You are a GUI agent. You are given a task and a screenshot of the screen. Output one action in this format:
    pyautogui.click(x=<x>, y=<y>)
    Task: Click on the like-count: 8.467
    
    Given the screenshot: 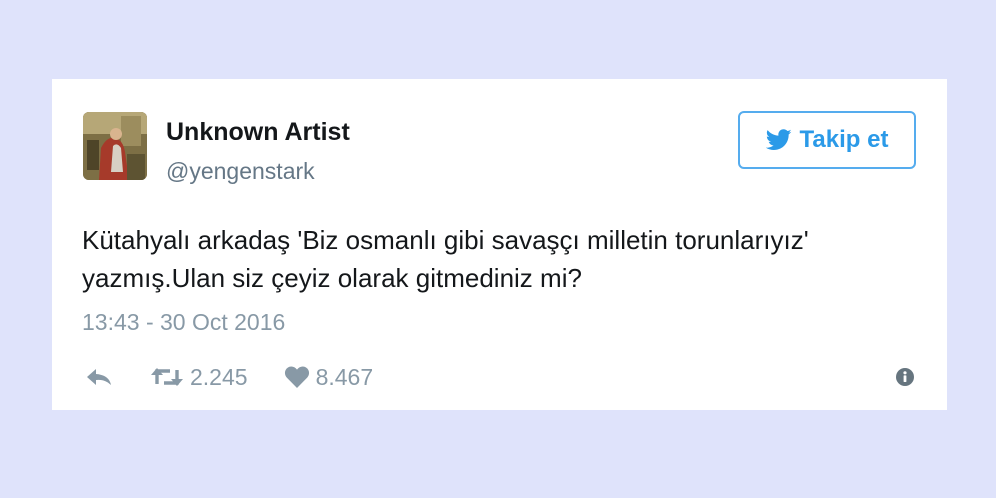 What is the action you would take?
    pyautogui.click(x=344, y=377)
    